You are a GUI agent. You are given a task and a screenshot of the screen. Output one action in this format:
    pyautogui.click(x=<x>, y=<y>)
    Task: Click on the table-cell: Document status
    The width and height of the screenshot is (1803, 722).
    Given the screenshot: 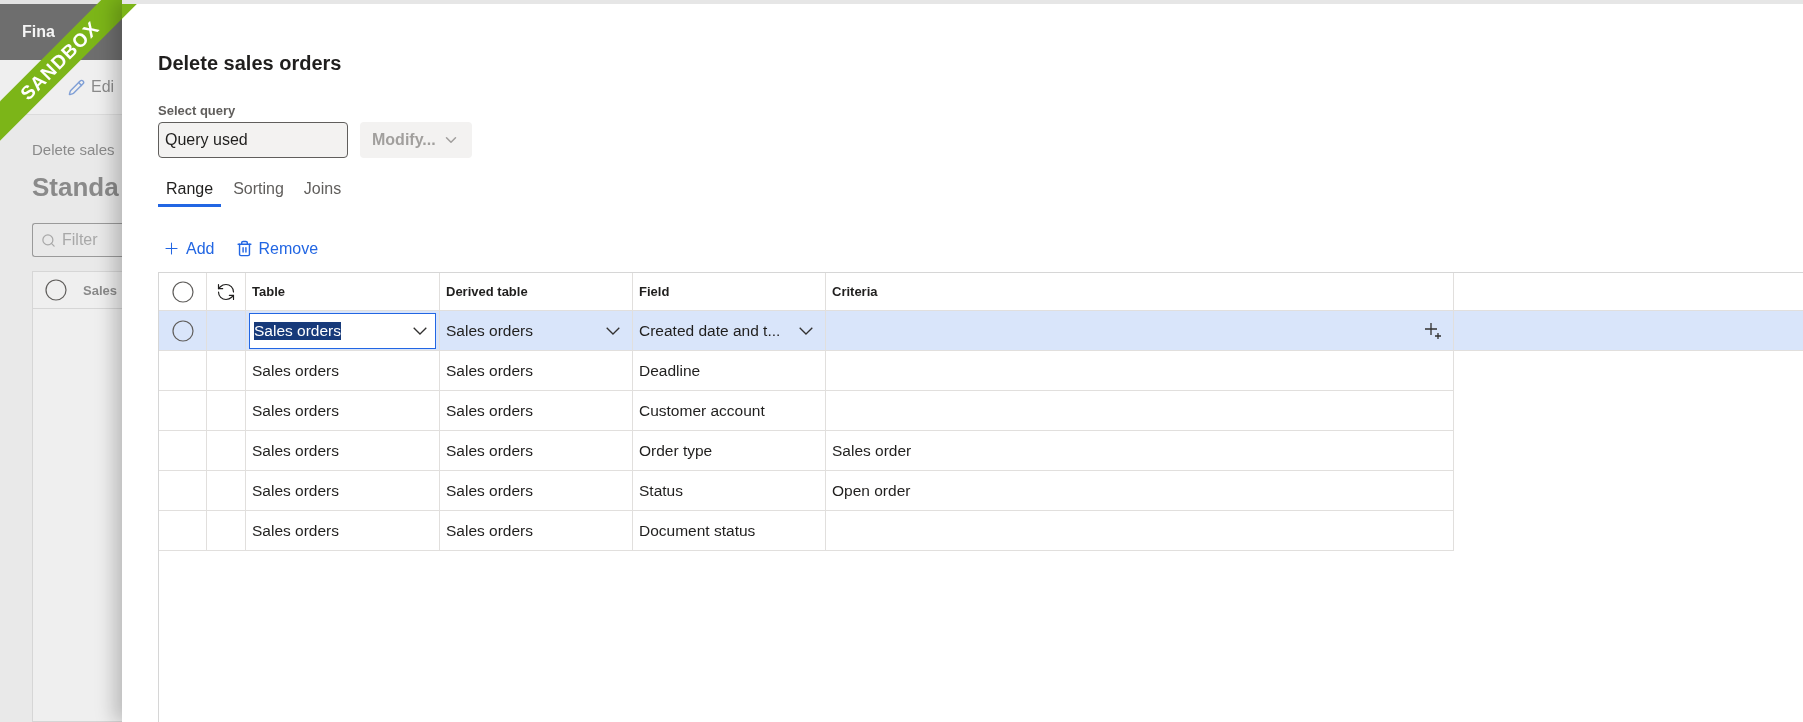 What is the action you would take?
    pyautogui.click(x=729, y=531)
    